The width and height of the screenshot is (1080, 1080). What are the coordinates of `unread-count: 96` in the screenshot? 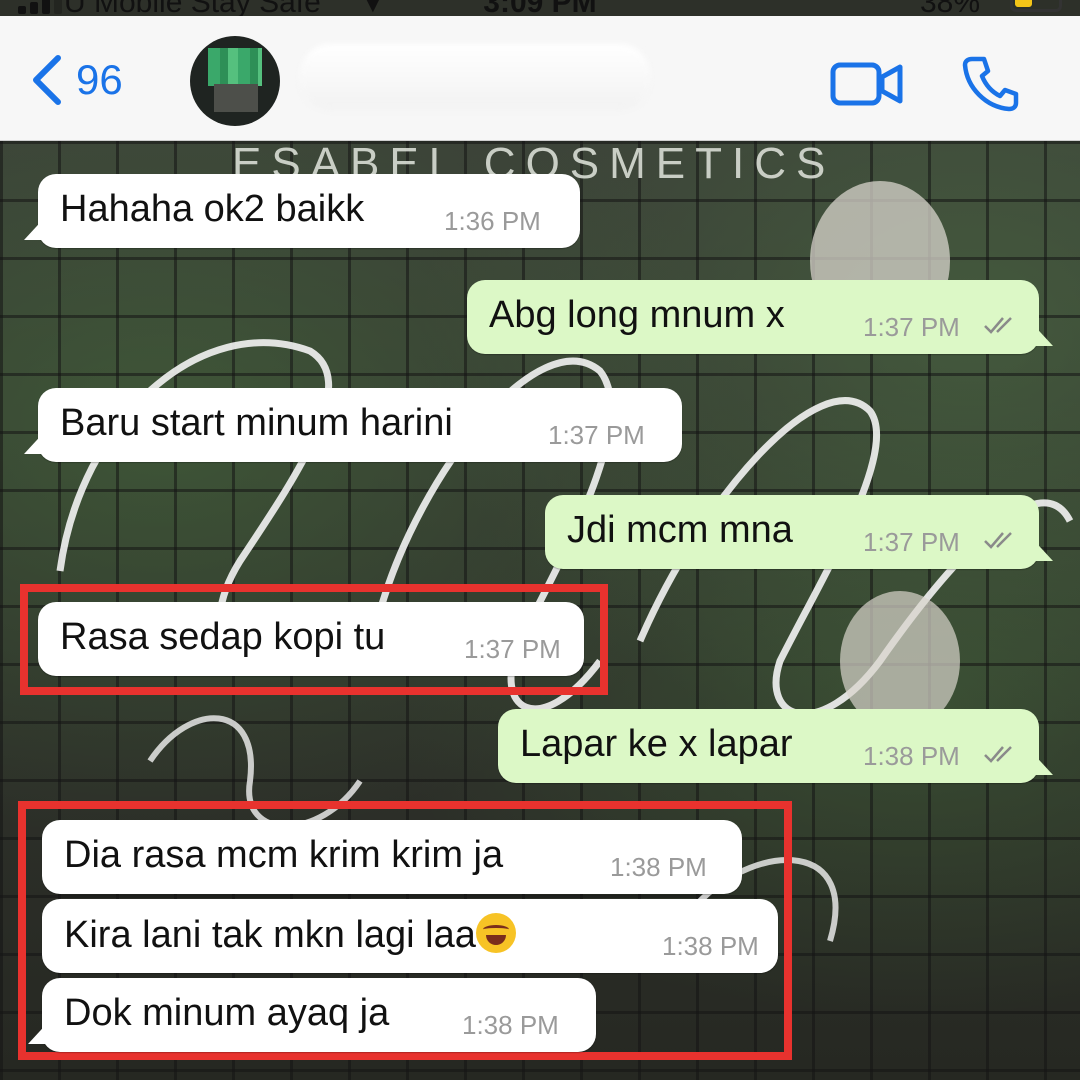 It's located at (99, 79).